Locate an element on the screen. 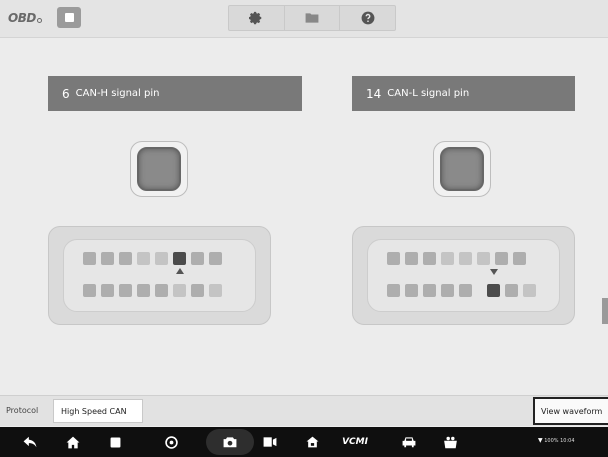 This screenshot has width=608, height=457. back-button is located at coordinates (30, 442).